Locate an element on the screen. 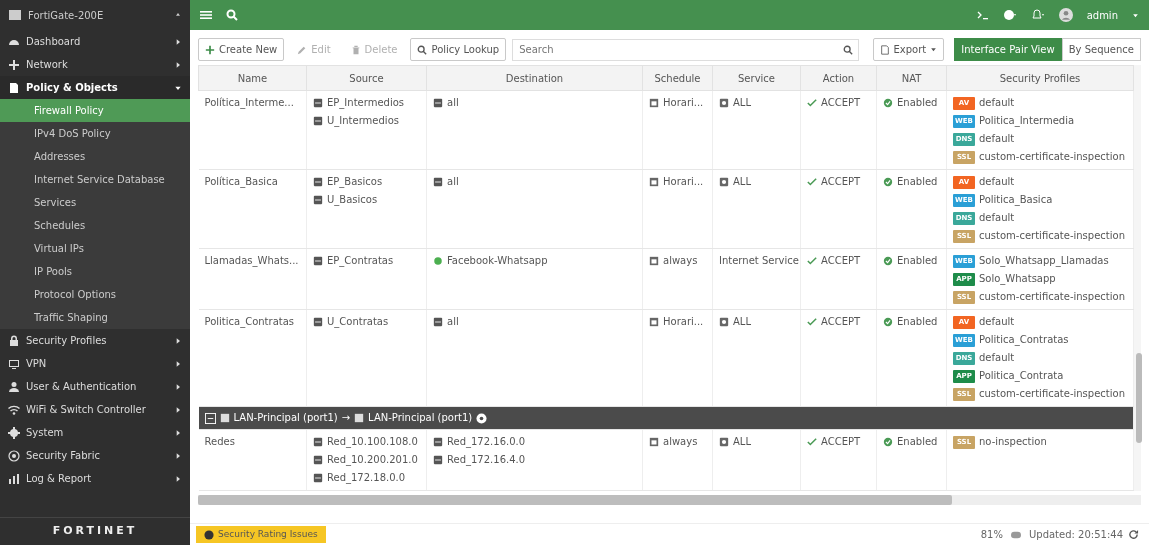 The width and height of the screenshot is (1149, 545). export-button: Export is located at coordinates (908, 49).